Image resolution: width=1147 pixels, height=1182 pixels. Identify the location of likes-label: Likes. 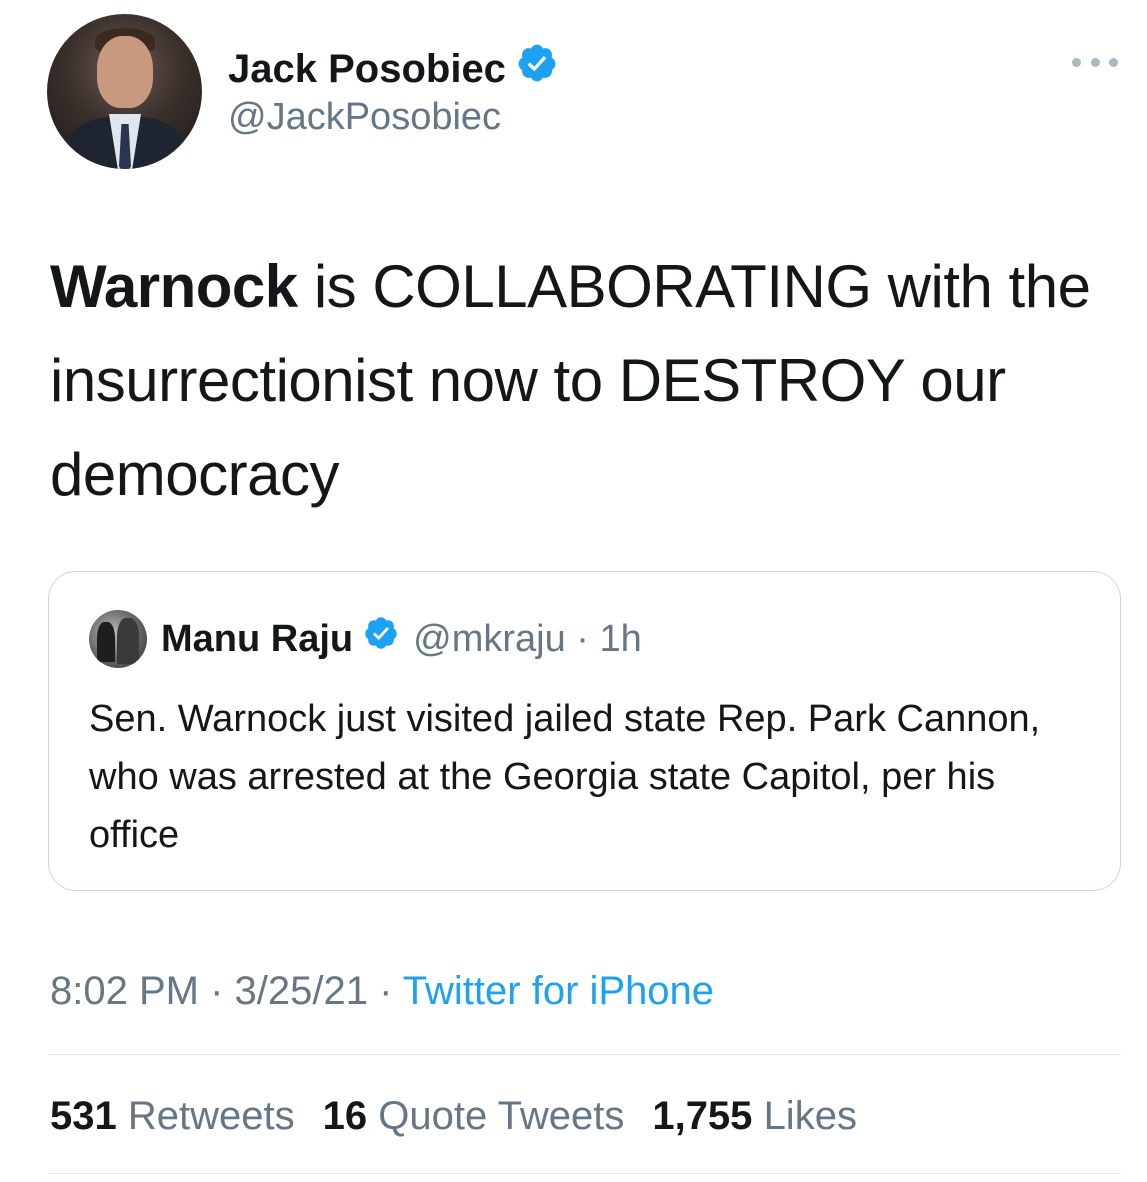
(810, 1116).